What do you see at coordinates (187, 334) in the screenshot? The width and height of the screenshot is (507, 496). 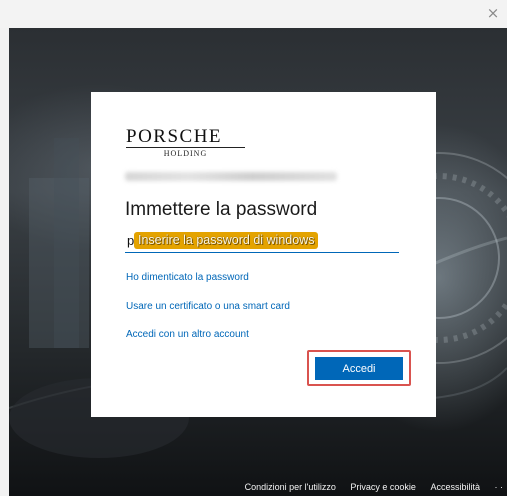 I see `other-account-link: Accedi con un altro account` at bounding box center [187, 334].